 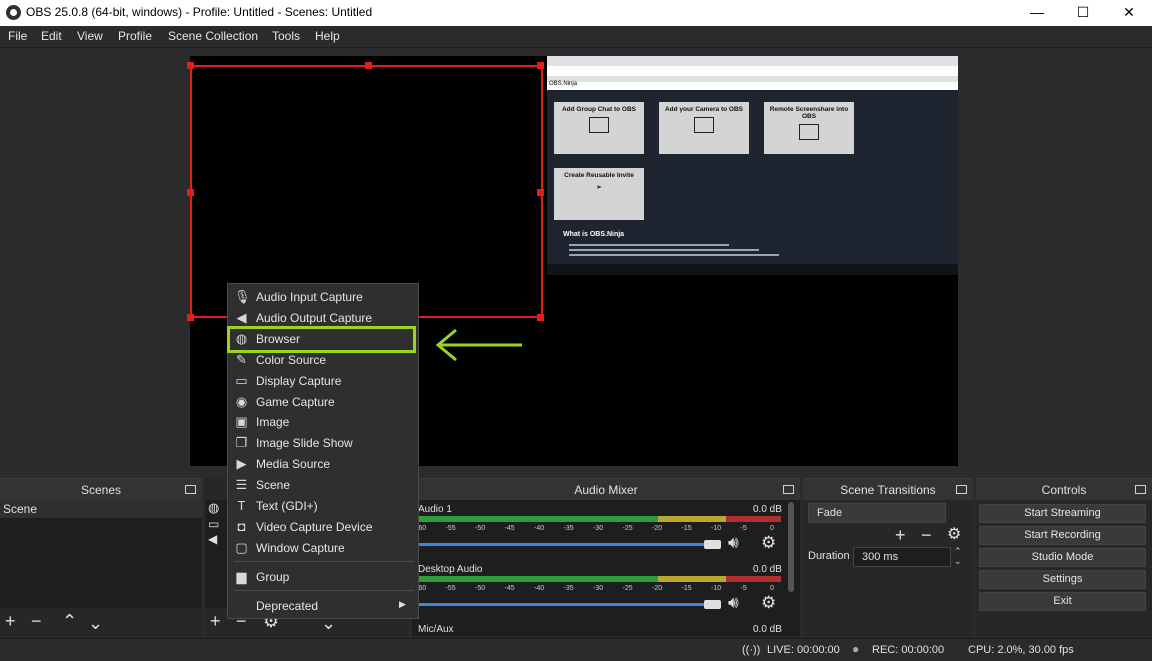 I want to click on meter-tick-label: 0, so click(x=772, y=588).